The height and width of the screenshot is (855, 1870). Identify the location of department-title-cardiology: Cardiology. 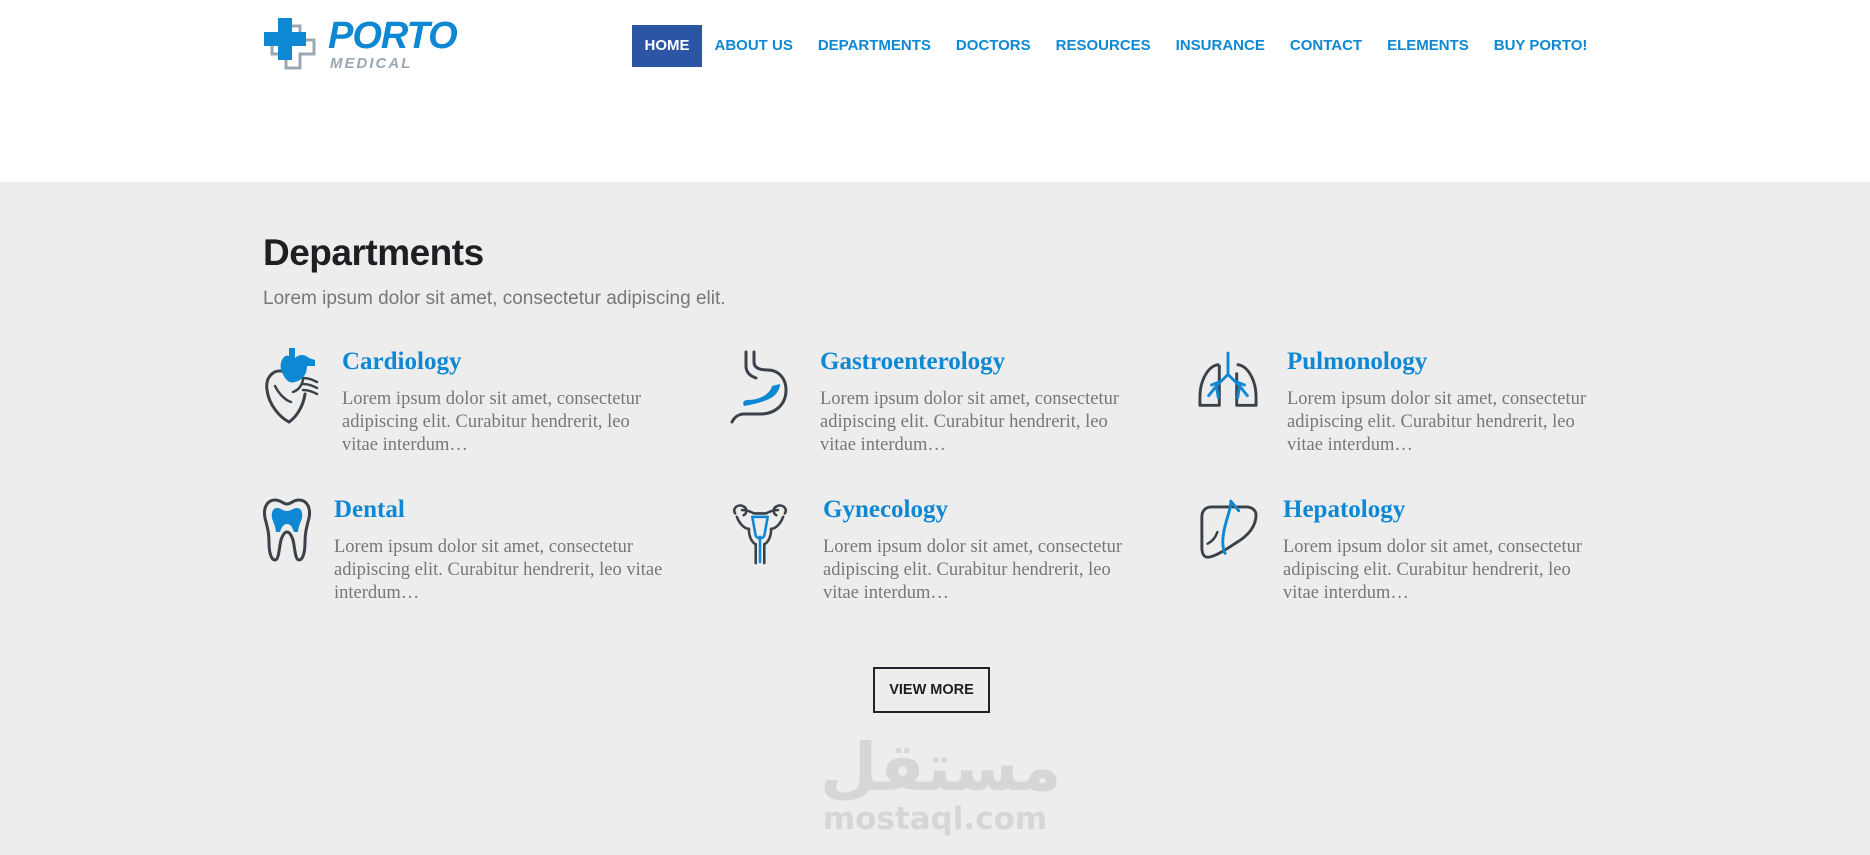
(401, 362).